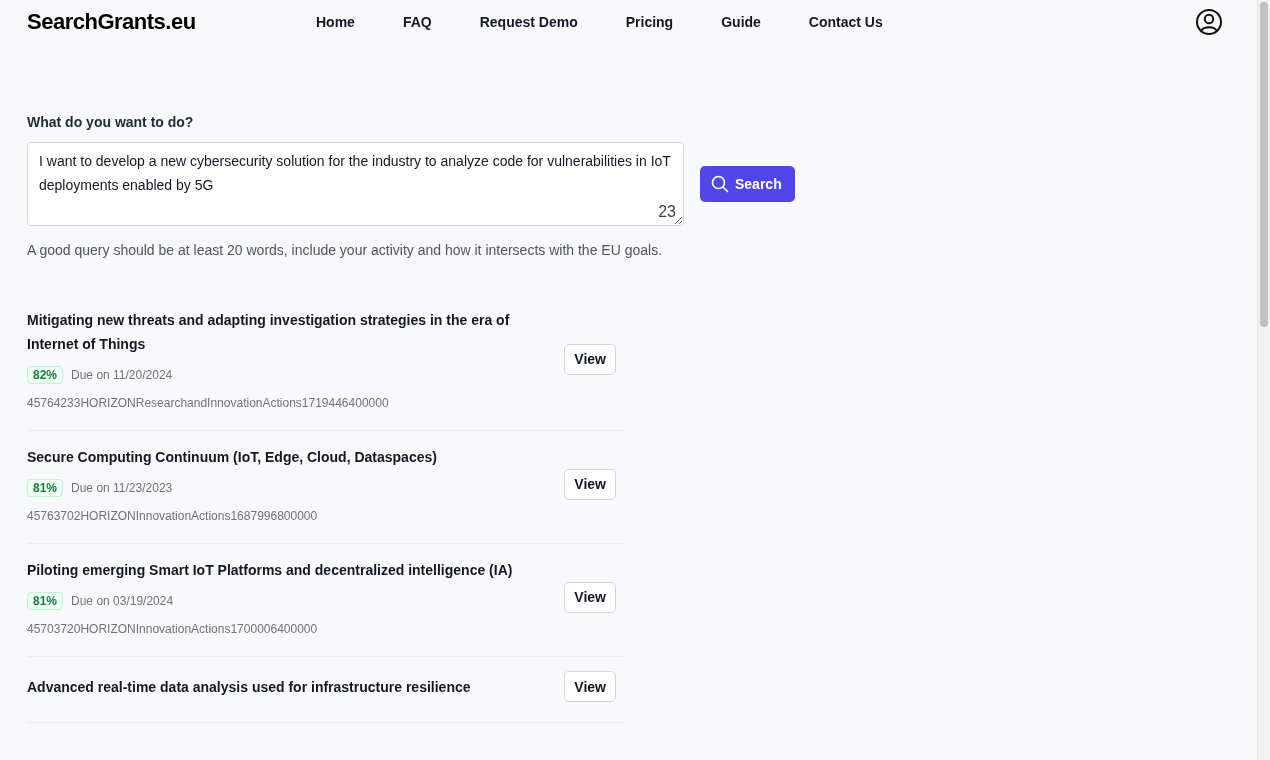 This screenshot has height=760, width=1270. Describe the element at coordinates (528, 22) in the screenshot. I see `nav-link: Request Demo` at that location.